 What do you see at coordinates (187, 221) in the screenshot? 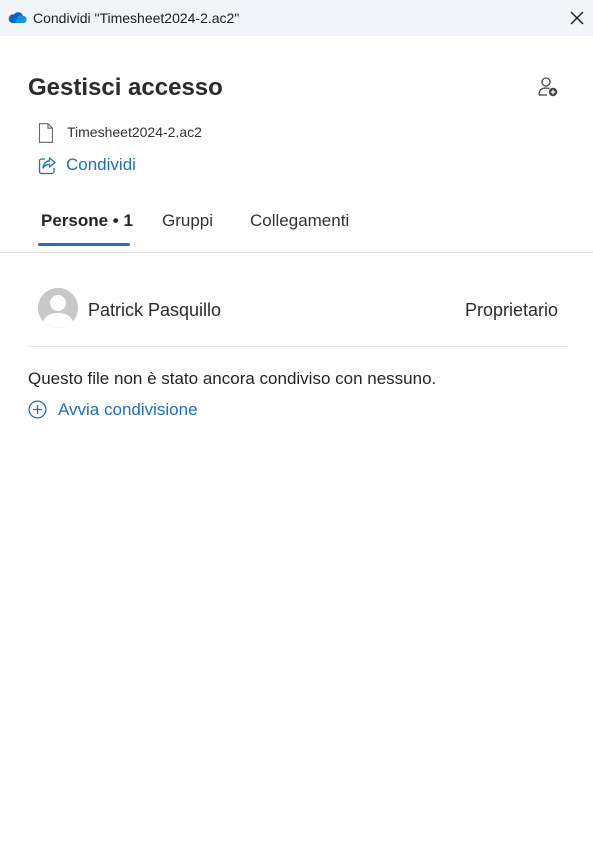
I see `tab-gruppi: Gruppi` at bounding box center [187, 221].